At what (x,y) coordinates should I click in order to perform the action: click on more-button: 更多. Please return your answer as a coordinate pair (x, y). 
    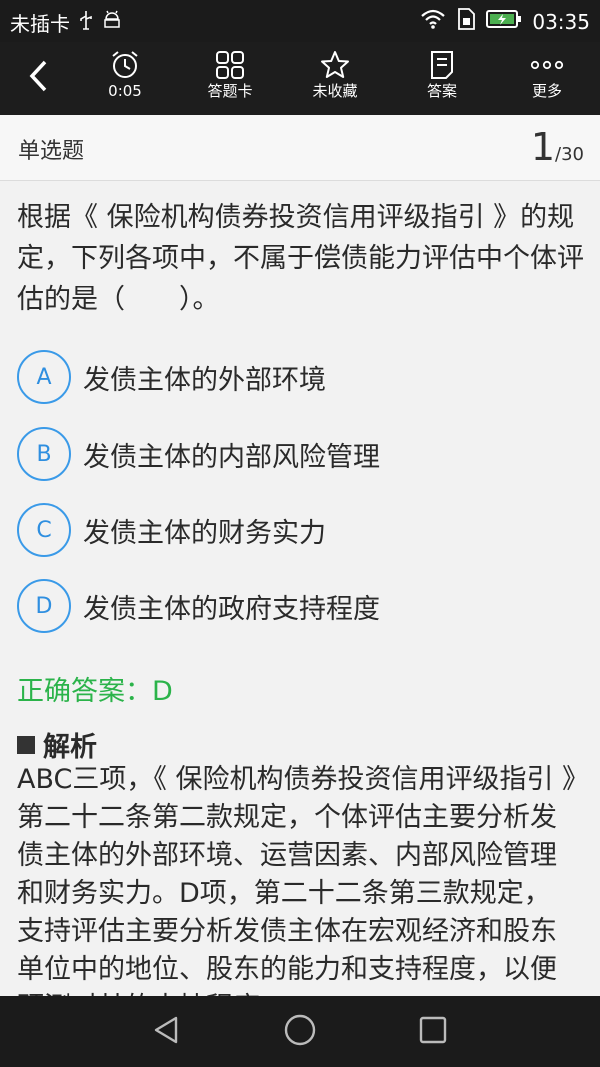
    Looking at the image, I should click on (547, 79).